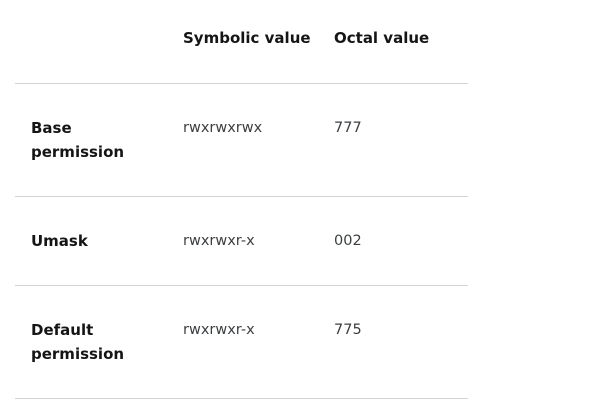 Image resolution: width=595 pixels, height=411 pixels. What do you see at coordinates (393, 140) in the screenshot?
I see `octal-value-cell: 777` at bounding box center [393, 140].